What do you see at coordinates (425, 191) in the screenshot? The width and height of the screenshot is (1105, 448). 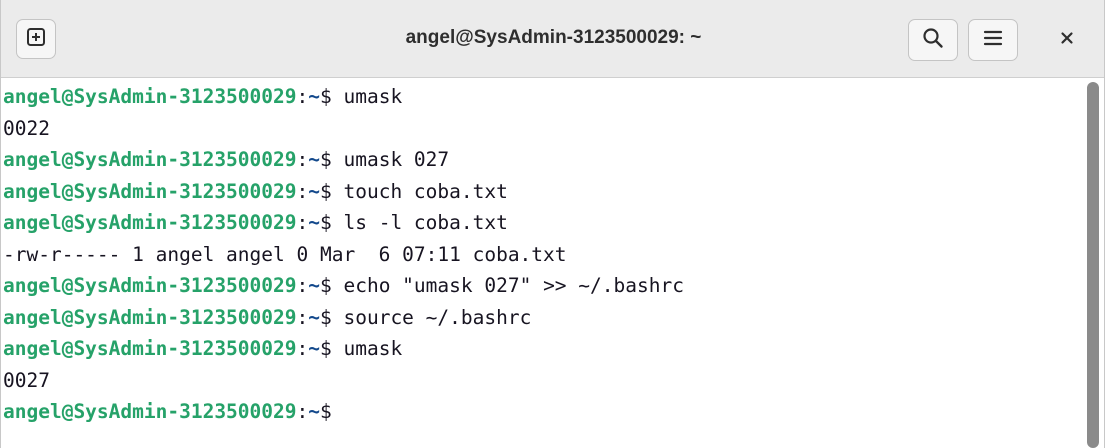 I see `command-text: touch coba.txt` at bounding box center [425, 191].